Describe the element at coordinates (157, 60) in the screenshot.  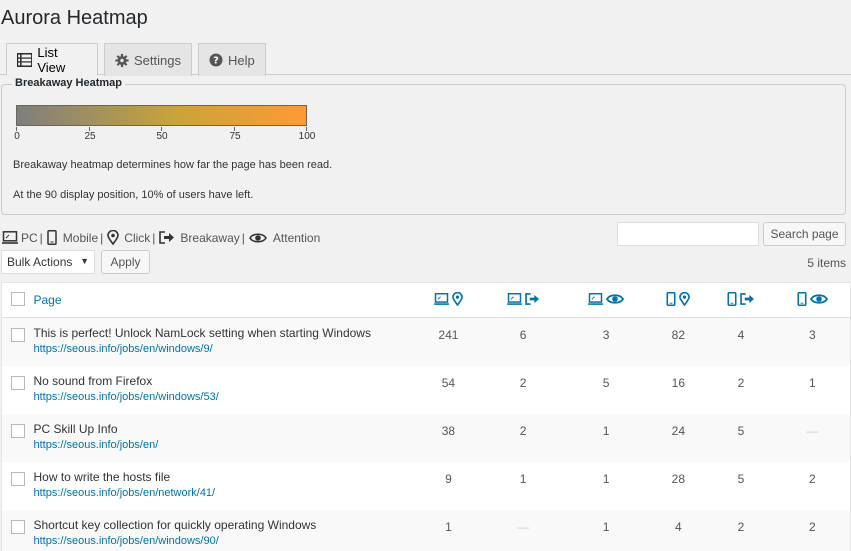
I see `tab-label: Settings` at that location.